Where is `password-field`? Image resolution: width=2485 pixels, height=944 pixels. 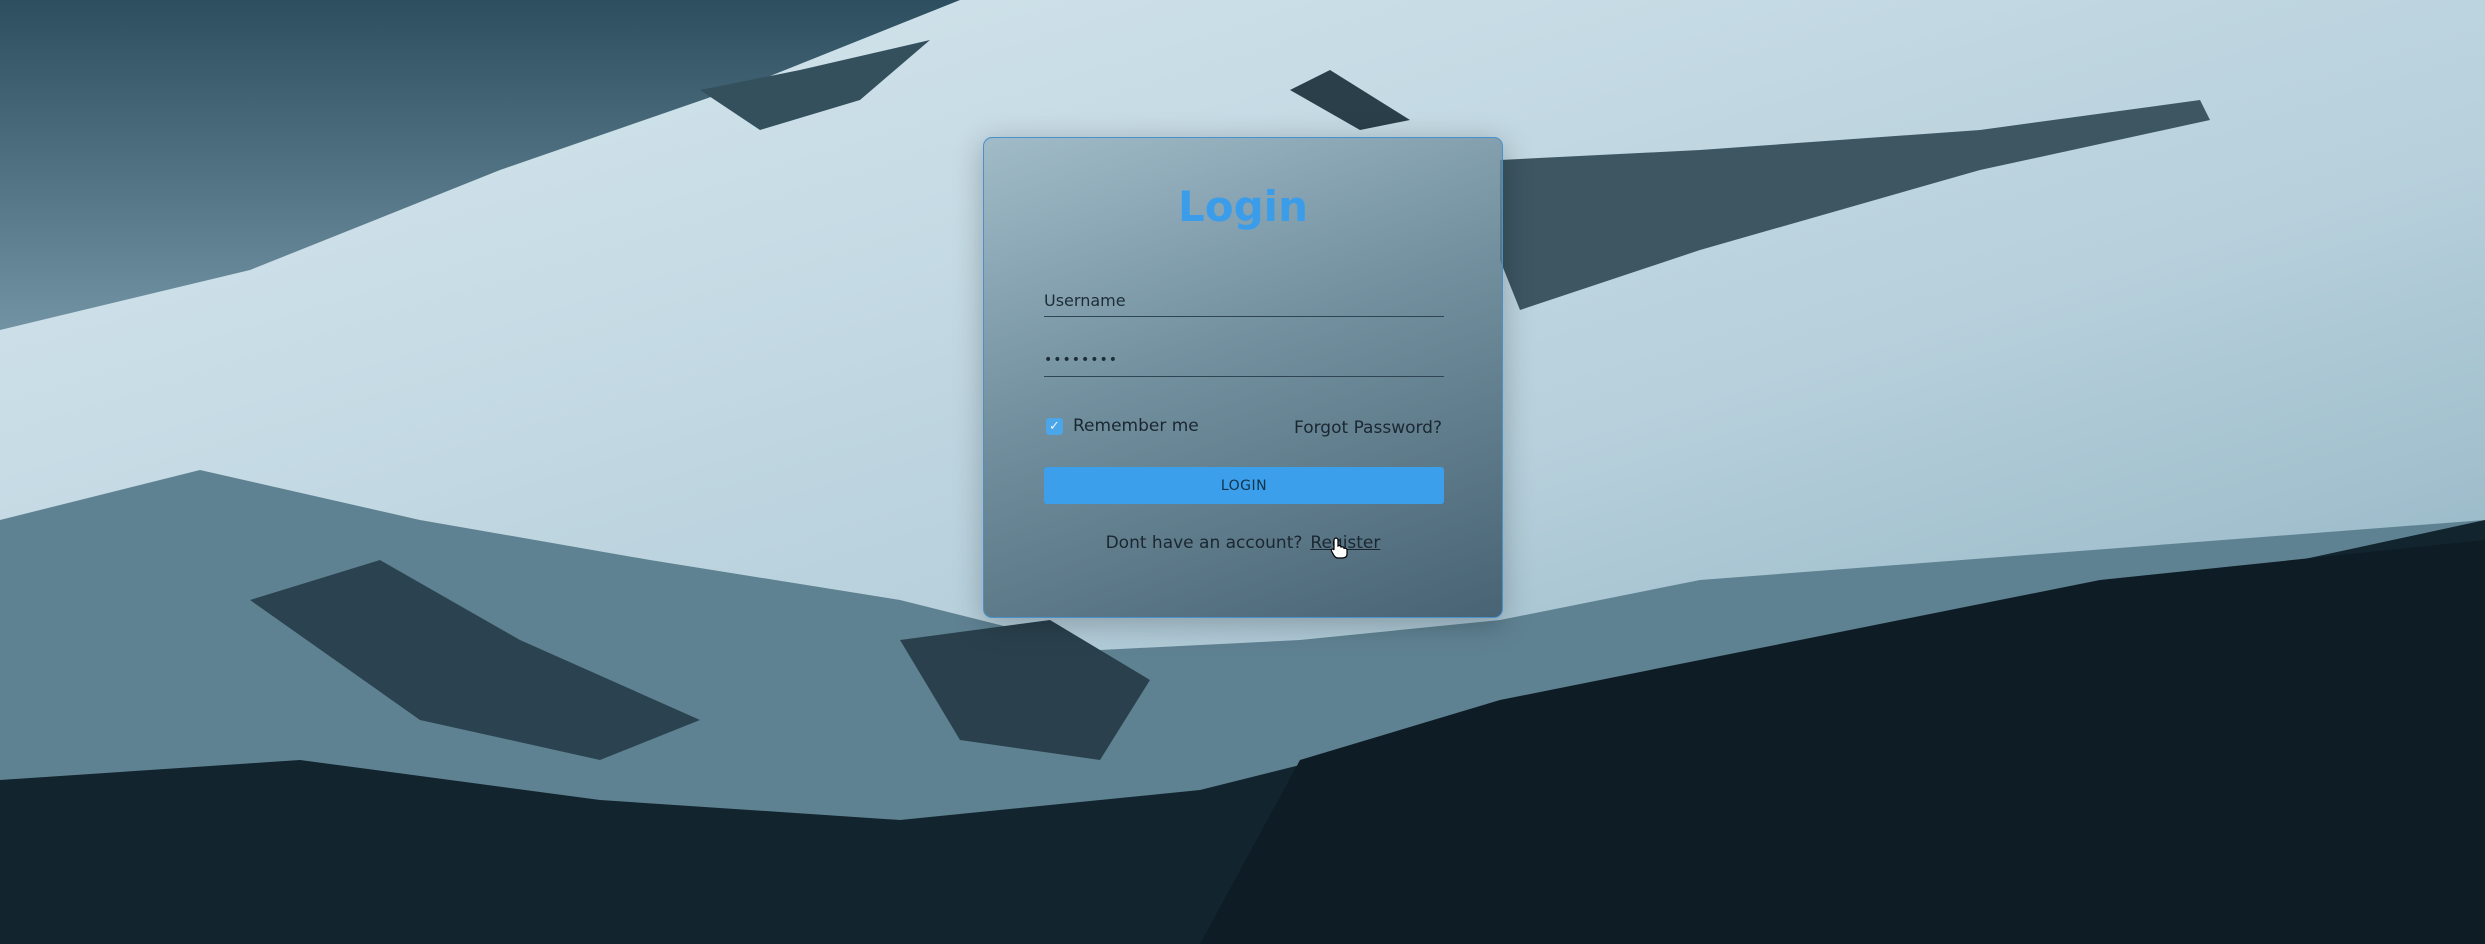
password-field is located at coordinates (1244, 360).